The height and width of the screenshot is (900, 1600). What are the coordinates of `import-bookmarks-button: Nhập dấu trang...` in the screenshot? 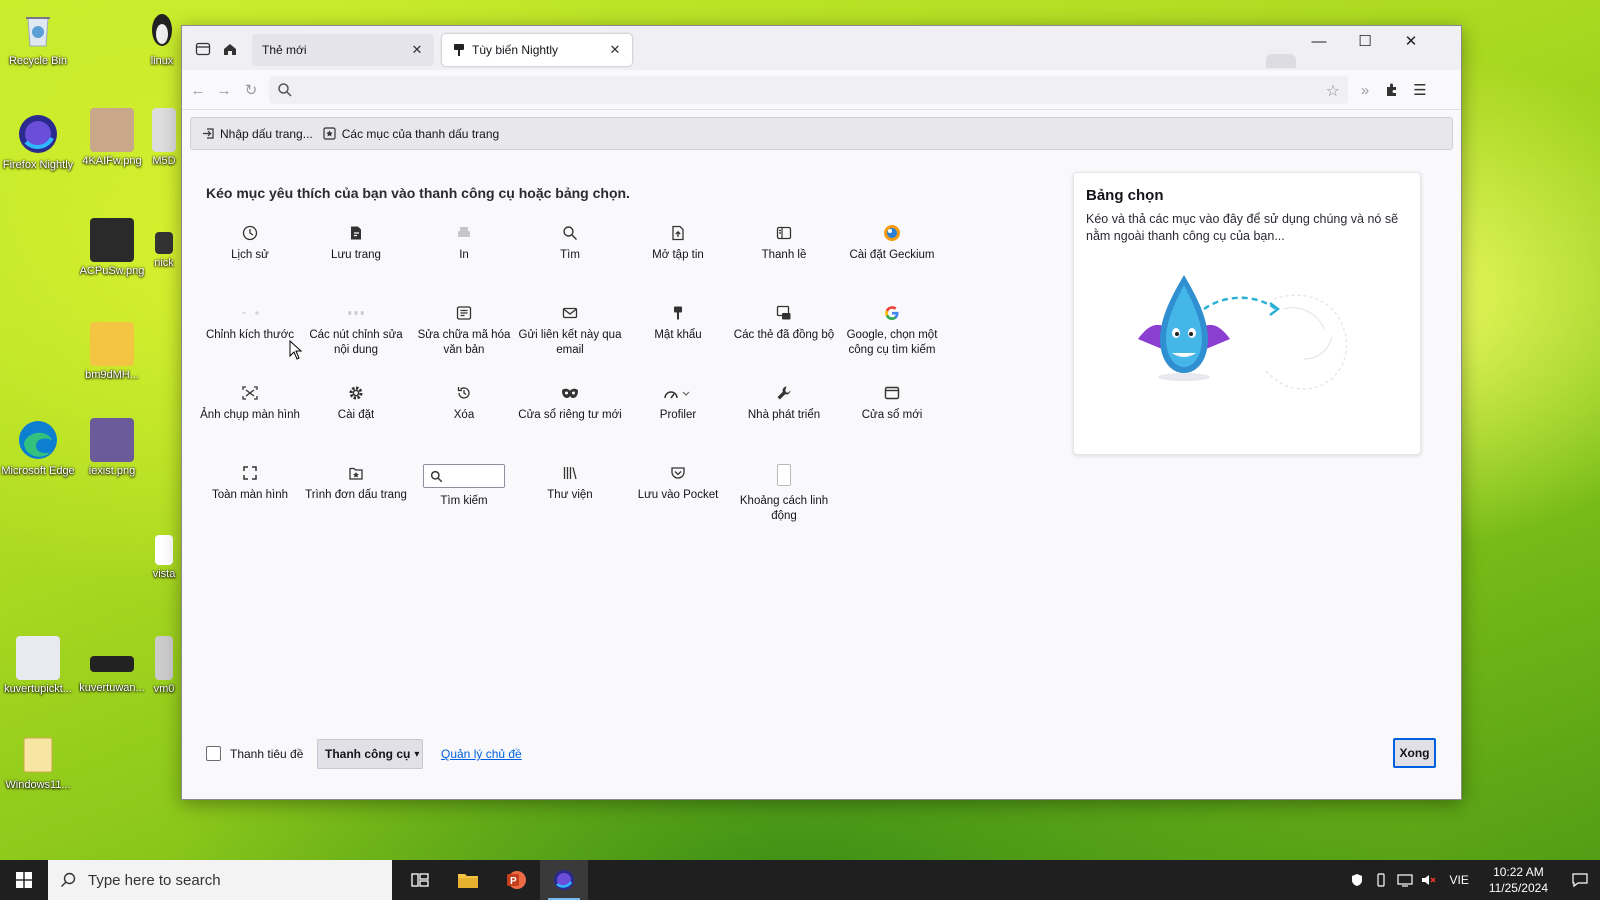 It's located at (257, 134).